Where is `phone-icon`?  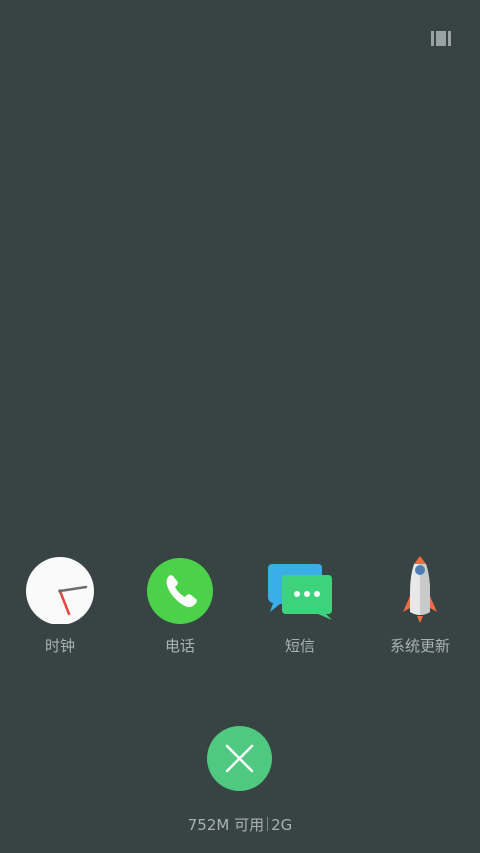
phone-icon is located at coordinates (180, 590).